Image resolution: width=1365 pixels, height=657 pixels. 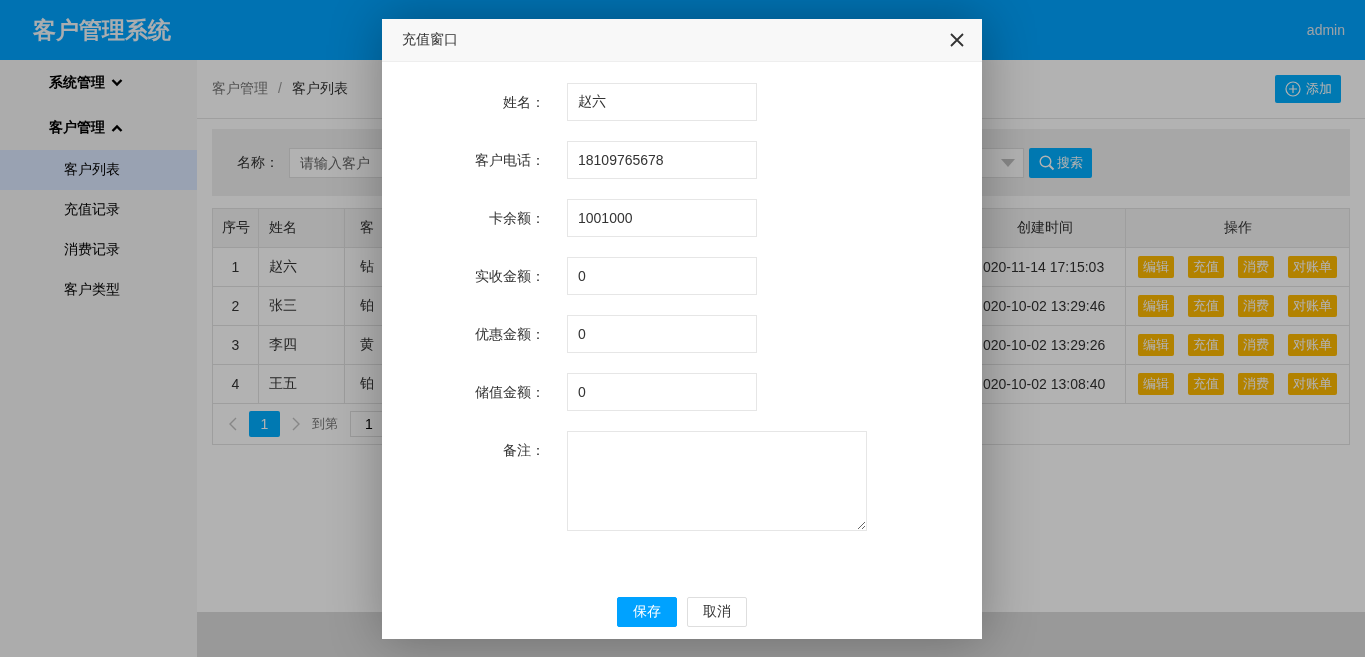 I want to click on user-name: admin, so click(x=1325, y=30).